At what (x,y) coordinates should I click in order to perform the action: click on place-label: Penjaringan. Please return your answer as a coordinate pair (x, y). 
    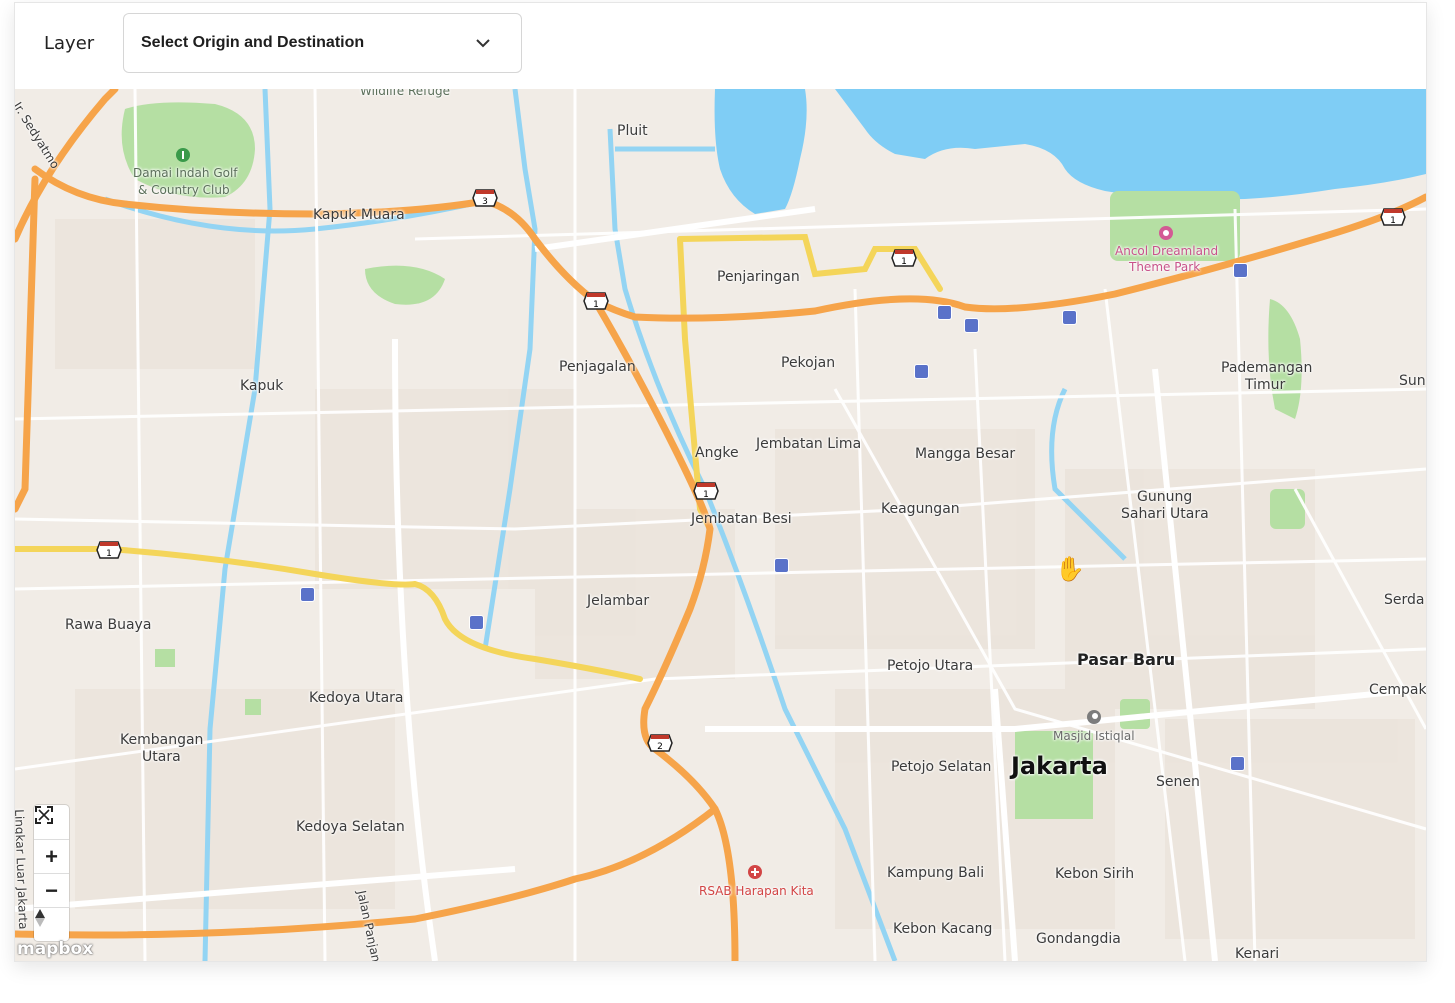
    Looking at the image, I should click on (758, 277).